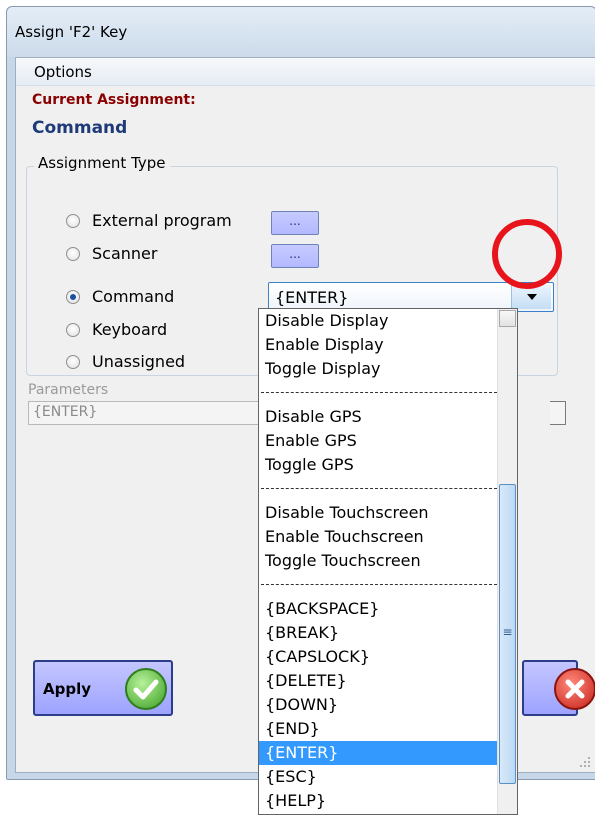 This screenshot has width=595, height=815. I want to click on grip-icon: ≡, so click(507, 632).